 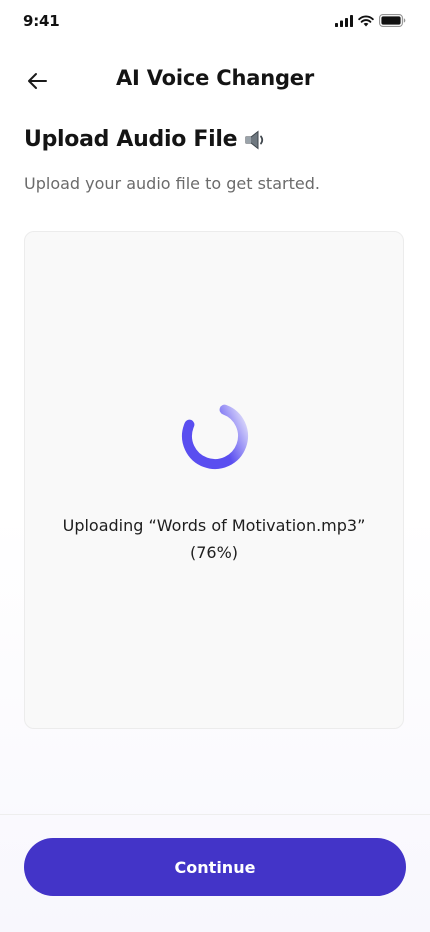 What do you see at coordinates (215, 22) in the screenshot?
I see `status-bar: 9:41` at bounding box center [215, 22].